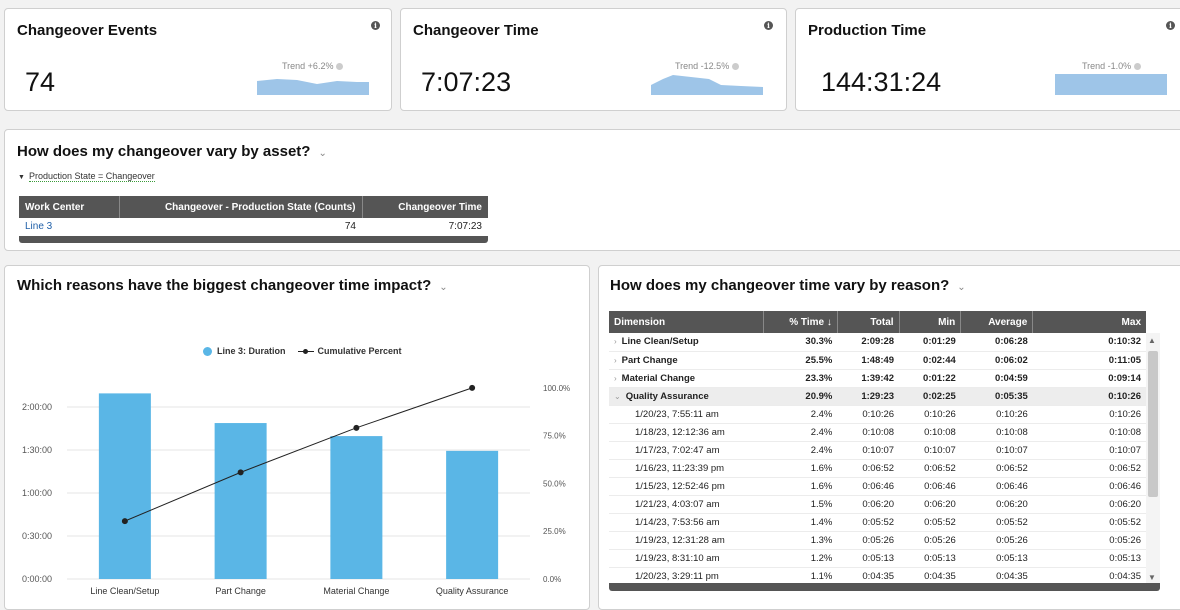 This screenshot has width=1180, height=610. Describe the element at coordinates (1152, 577) in the screenshot. I see `scroll-down-icon: ▼` at that location.